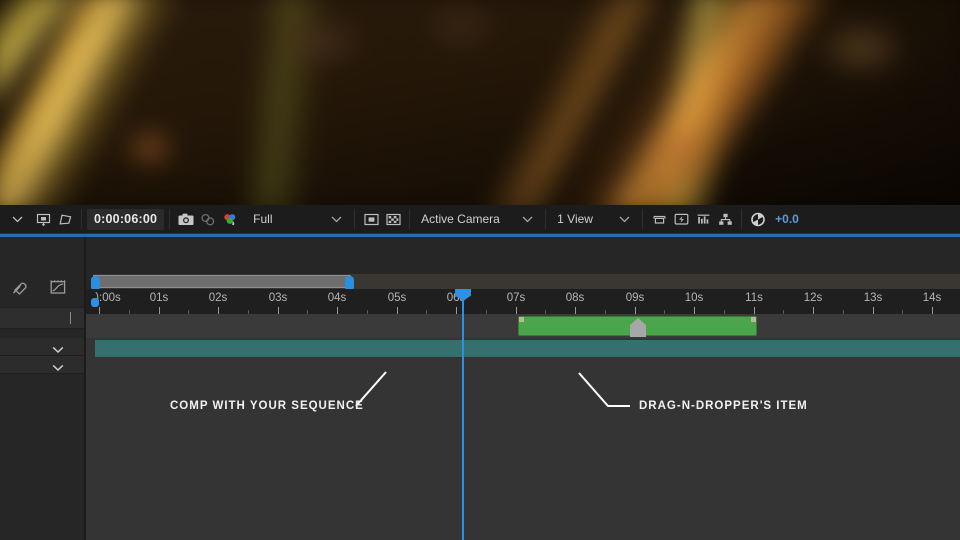  I want to click on checkerboard-icon, so click(393, 219).